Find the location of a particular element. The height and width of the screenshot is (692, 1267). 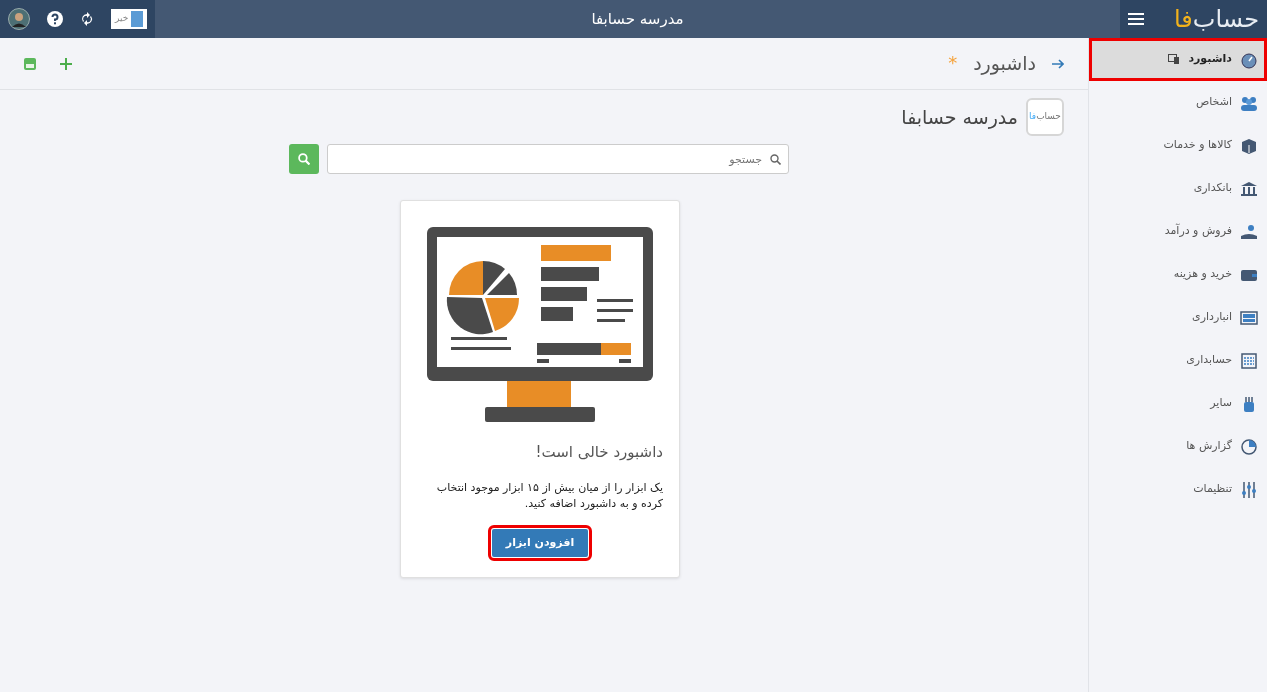

sidebar-item: حسابداری is located at coordinates (1178, 360).